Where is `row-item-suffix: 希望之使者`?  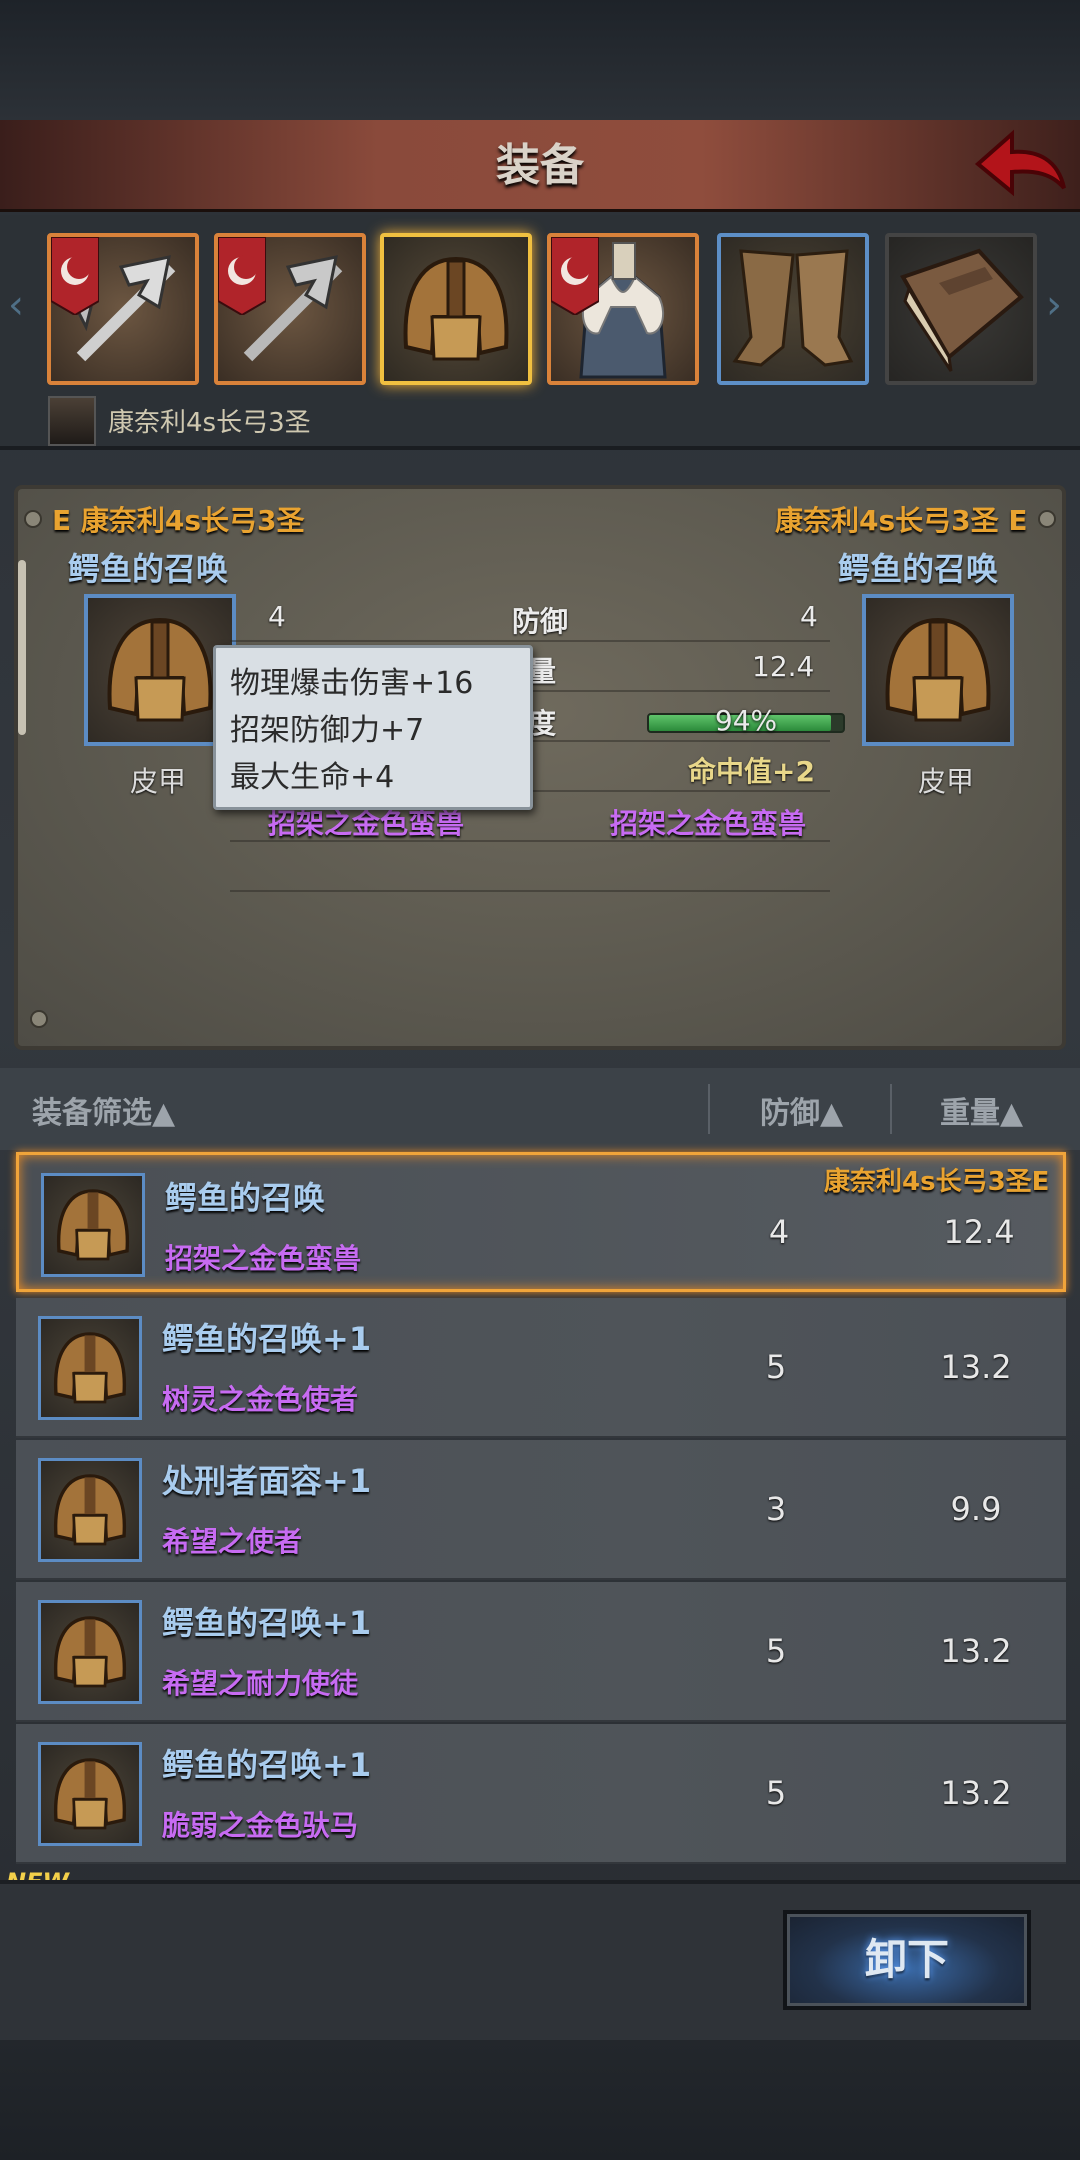
row-item-suffix: 希望之使者 is located at coordinates (232, 1541).